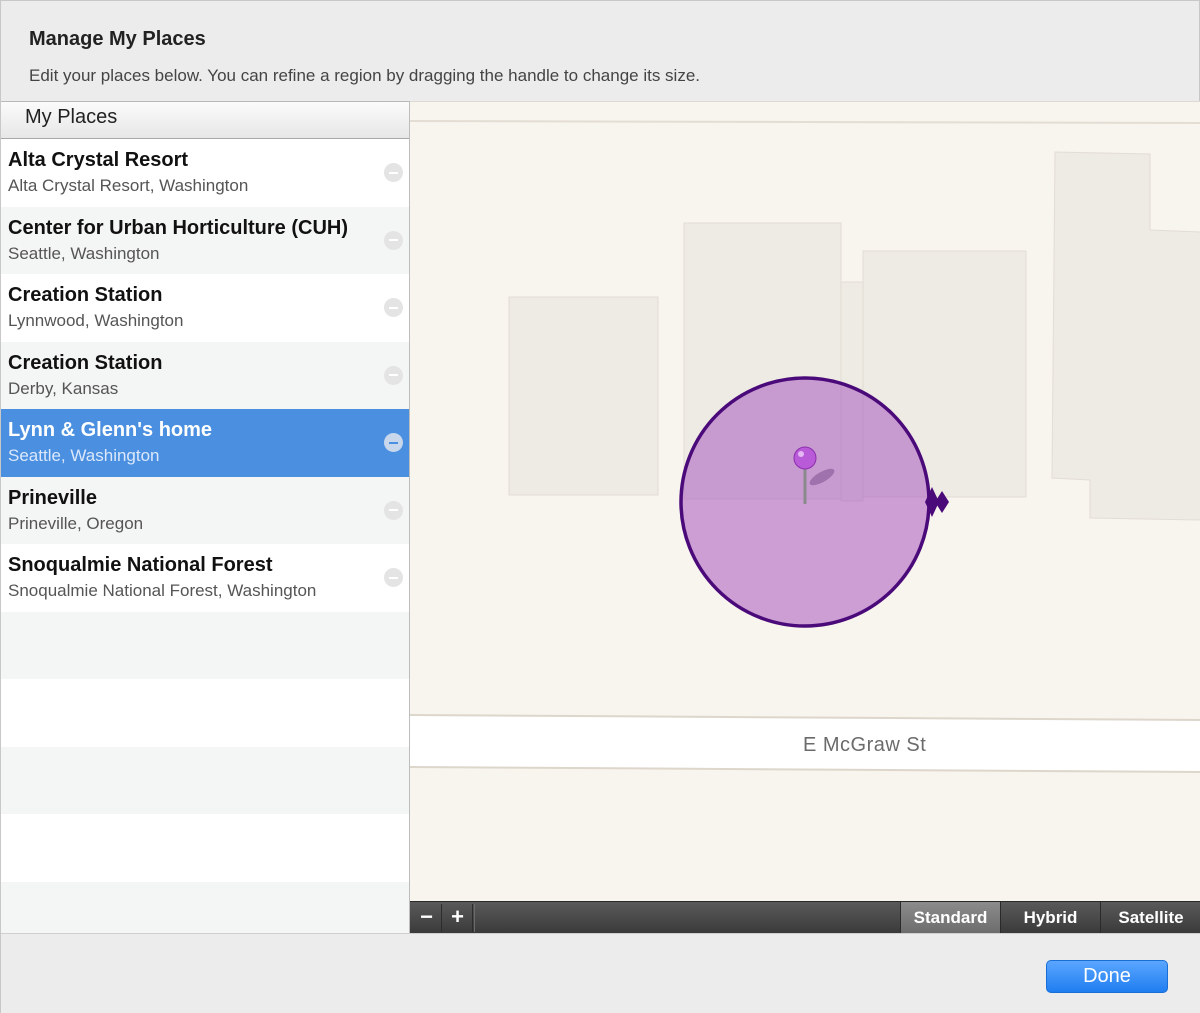  I want to click on place-name: Lynn & Glenn's home, so click(110, 430).